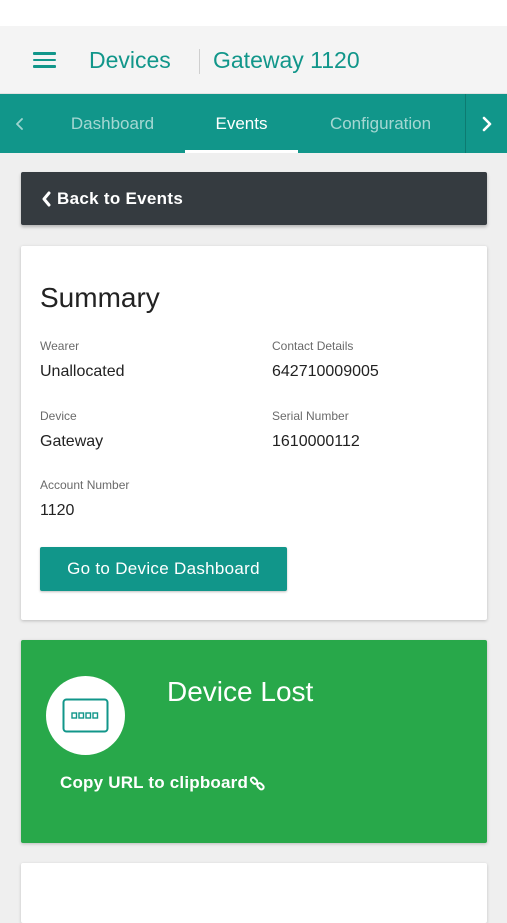 This screenshot has height=923, width=507. I want to click on serial-number-field: Serial Number 1610000112, so click(316, 430).